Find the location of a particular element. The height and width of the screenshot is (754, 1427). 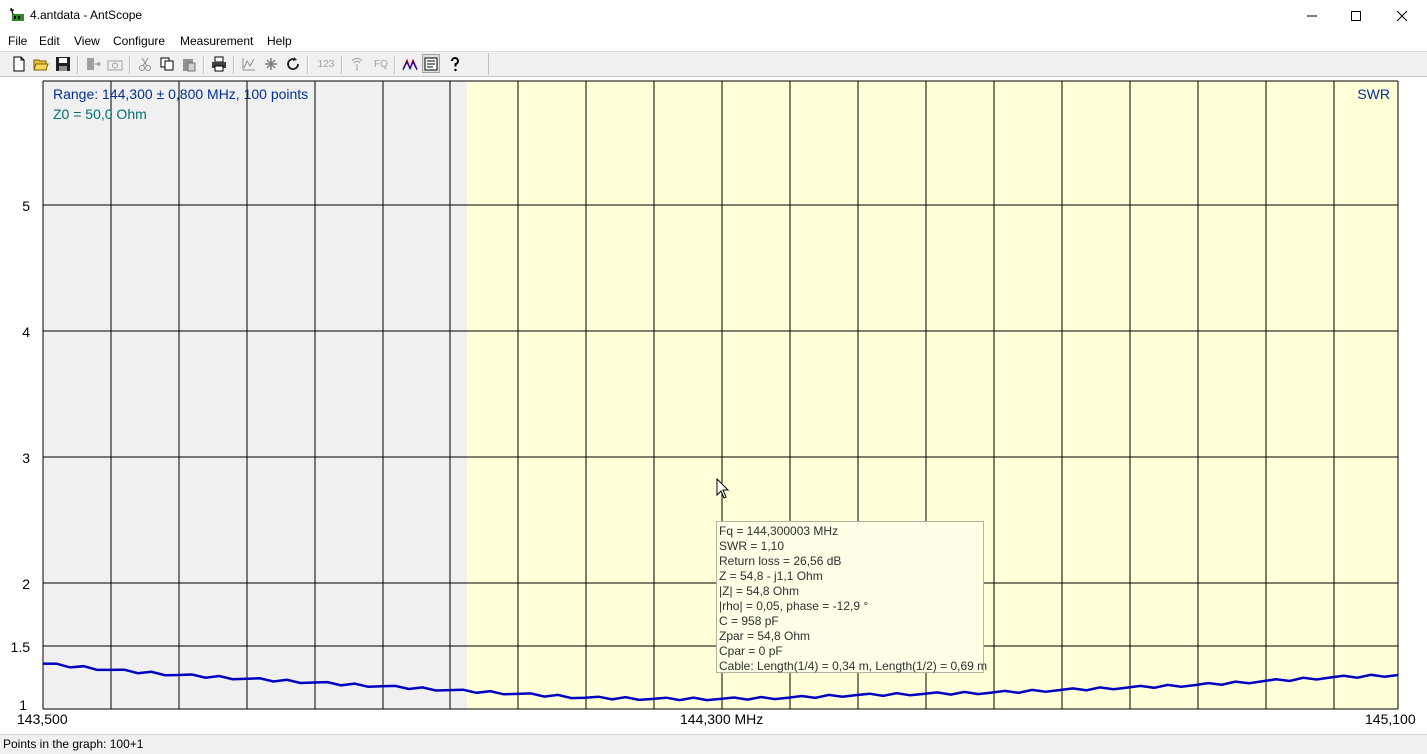

y-tick-label: 3 is located at coordinates (26, 458).